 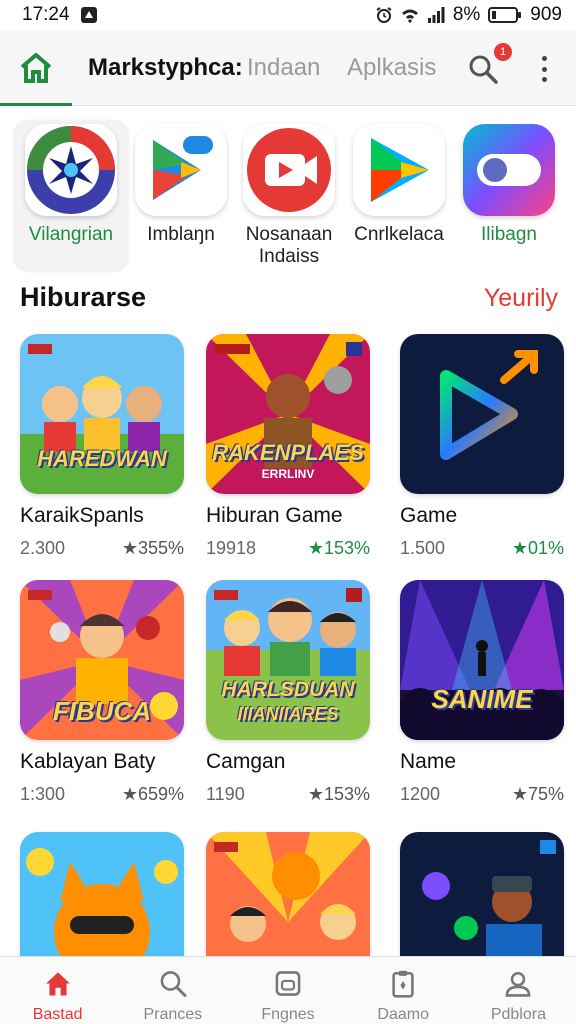 I want to click on featured-app-label: Nosanaan Indaiss, so click(x=289, y=245).